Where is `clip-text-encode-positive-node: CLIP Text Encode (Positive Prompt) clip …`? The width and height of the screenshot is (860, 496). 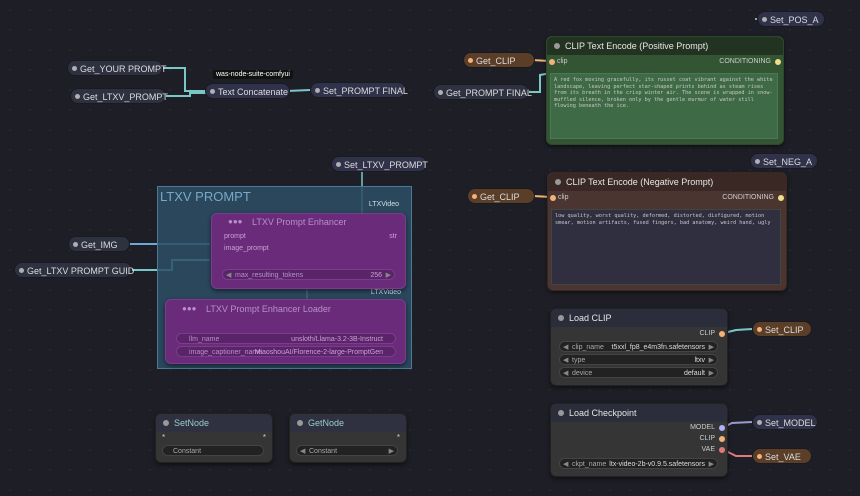 clip-text-encode-positive-node: CLIP Text Encode (Positive Prompt) clip … is located at coordinates (665, 90).